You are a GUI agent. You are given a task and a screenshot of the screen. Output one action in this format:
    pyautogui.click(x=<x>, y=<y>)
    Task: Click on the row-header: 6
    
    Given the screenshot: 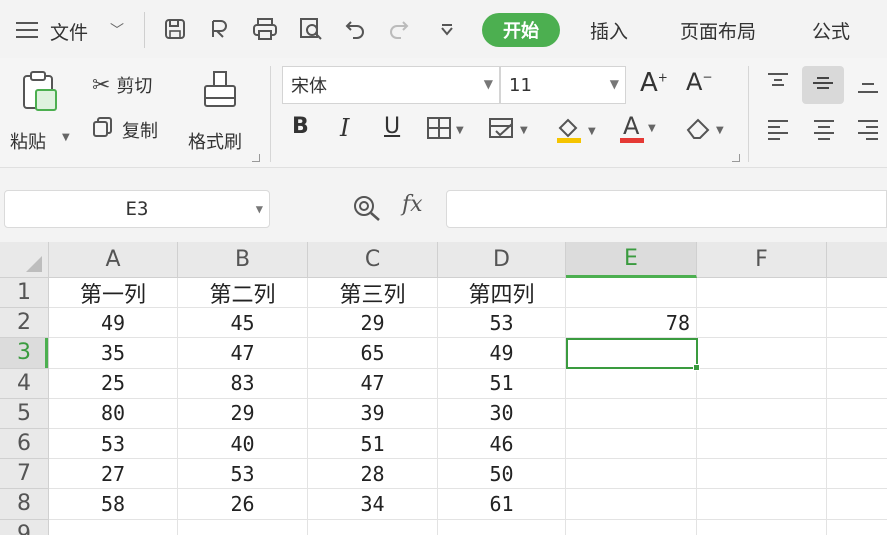 What is the action you would take?
    pyautogui.click(x=24, y=444)
    